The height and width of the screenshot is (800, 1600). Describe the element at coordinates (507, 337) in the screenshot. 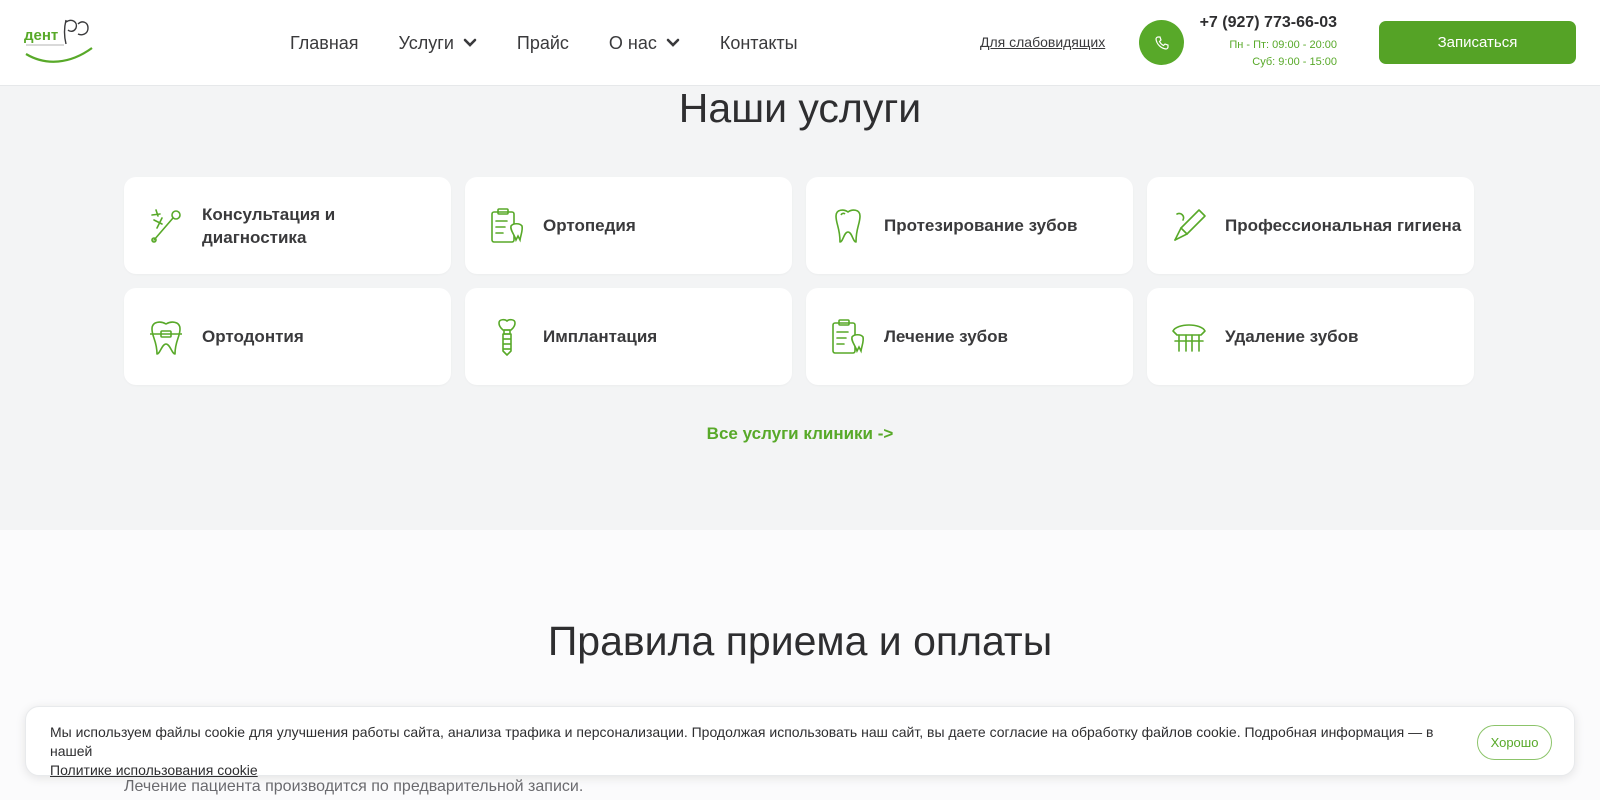

I see `implant-icon` at that location.